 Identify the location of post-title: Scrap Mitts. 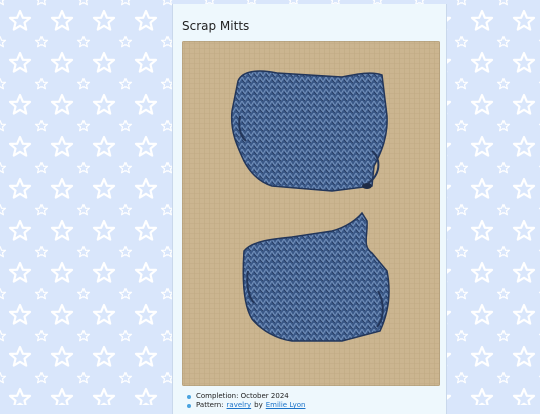
(216, 26).